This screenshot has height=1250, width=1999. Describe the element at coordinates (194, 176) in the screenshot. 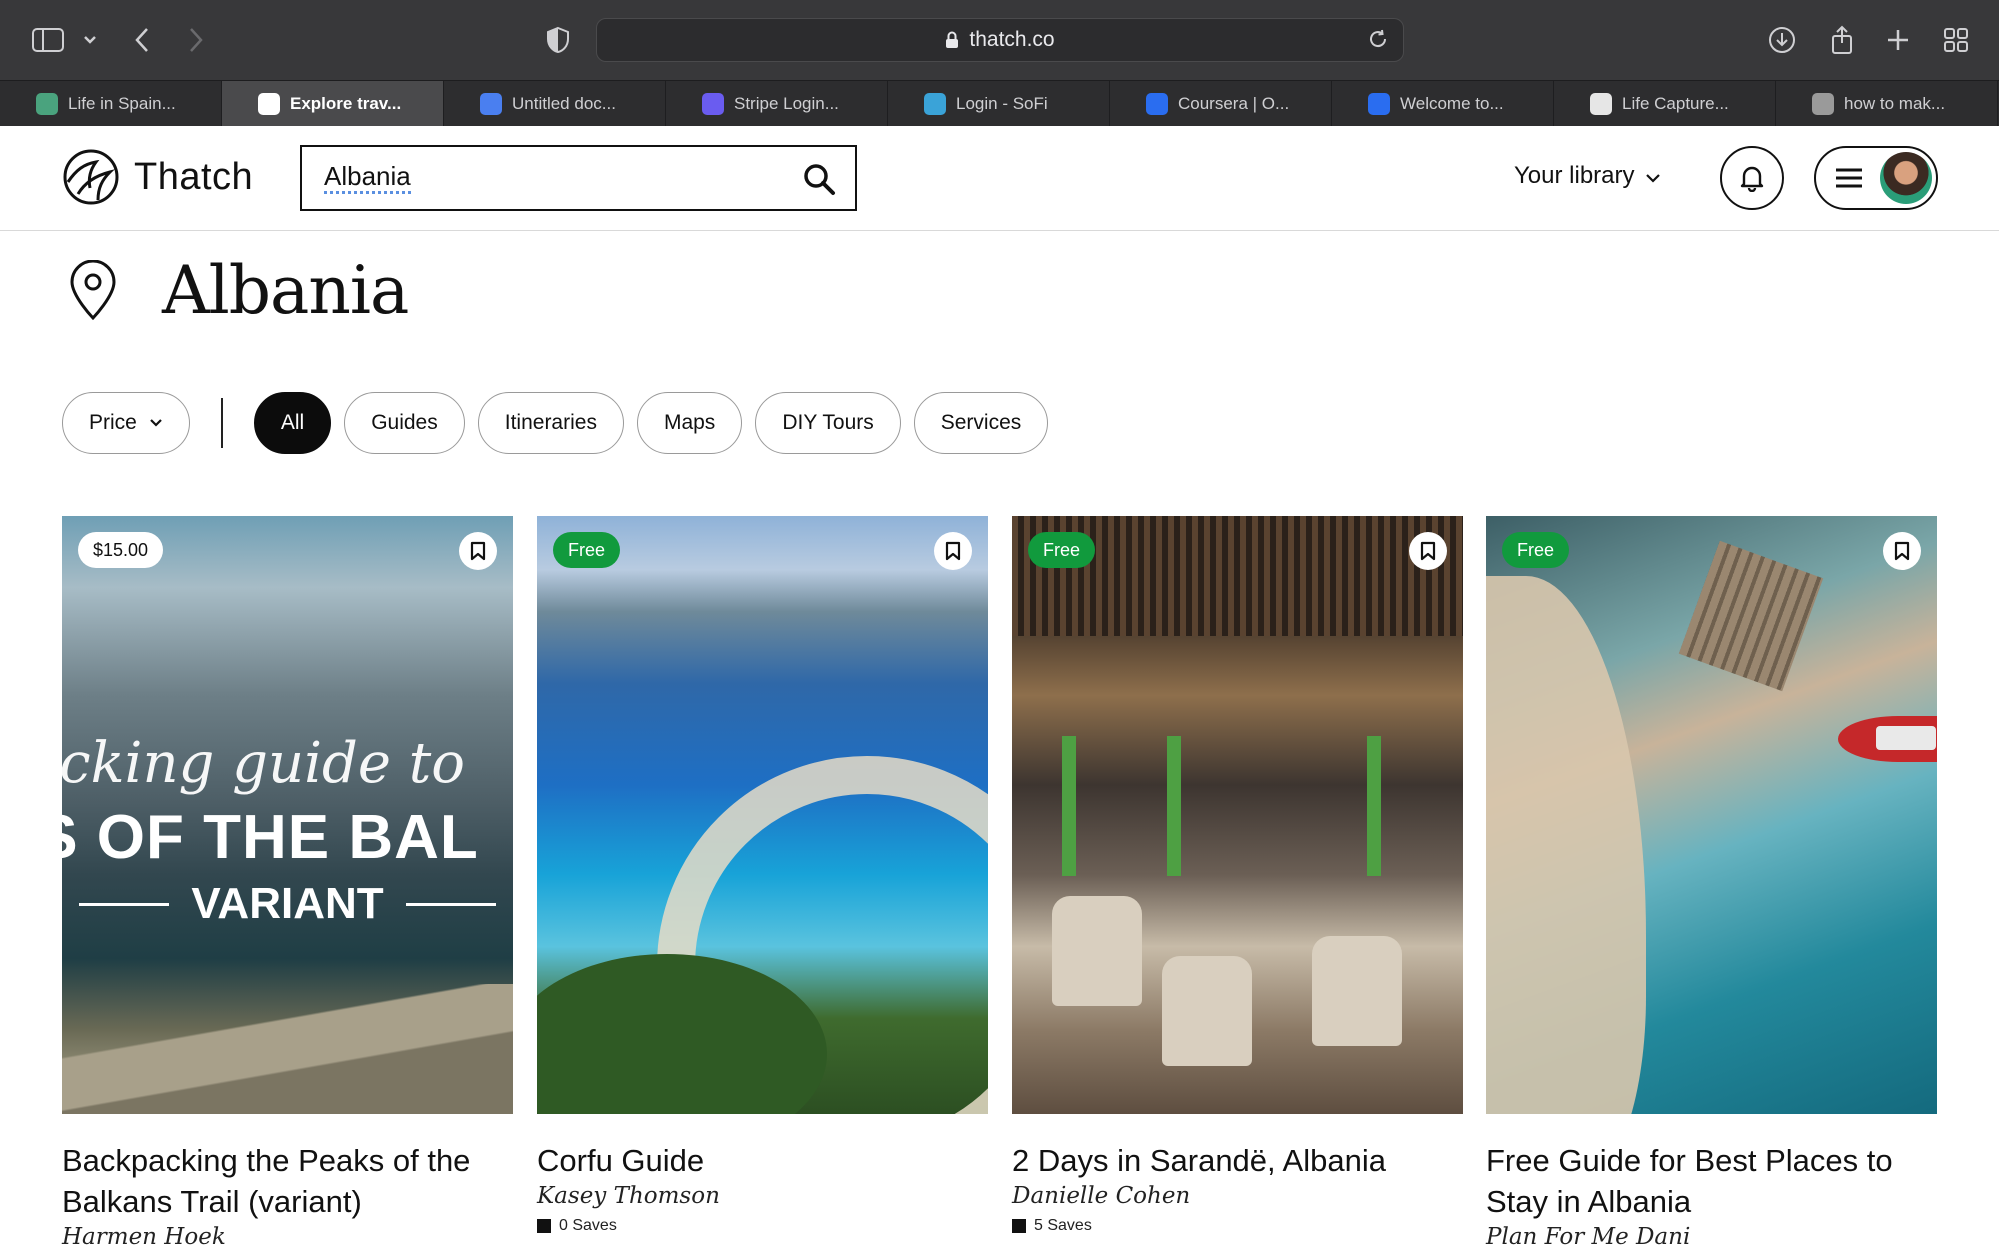

I see `logo-text: Thatch` at that location.